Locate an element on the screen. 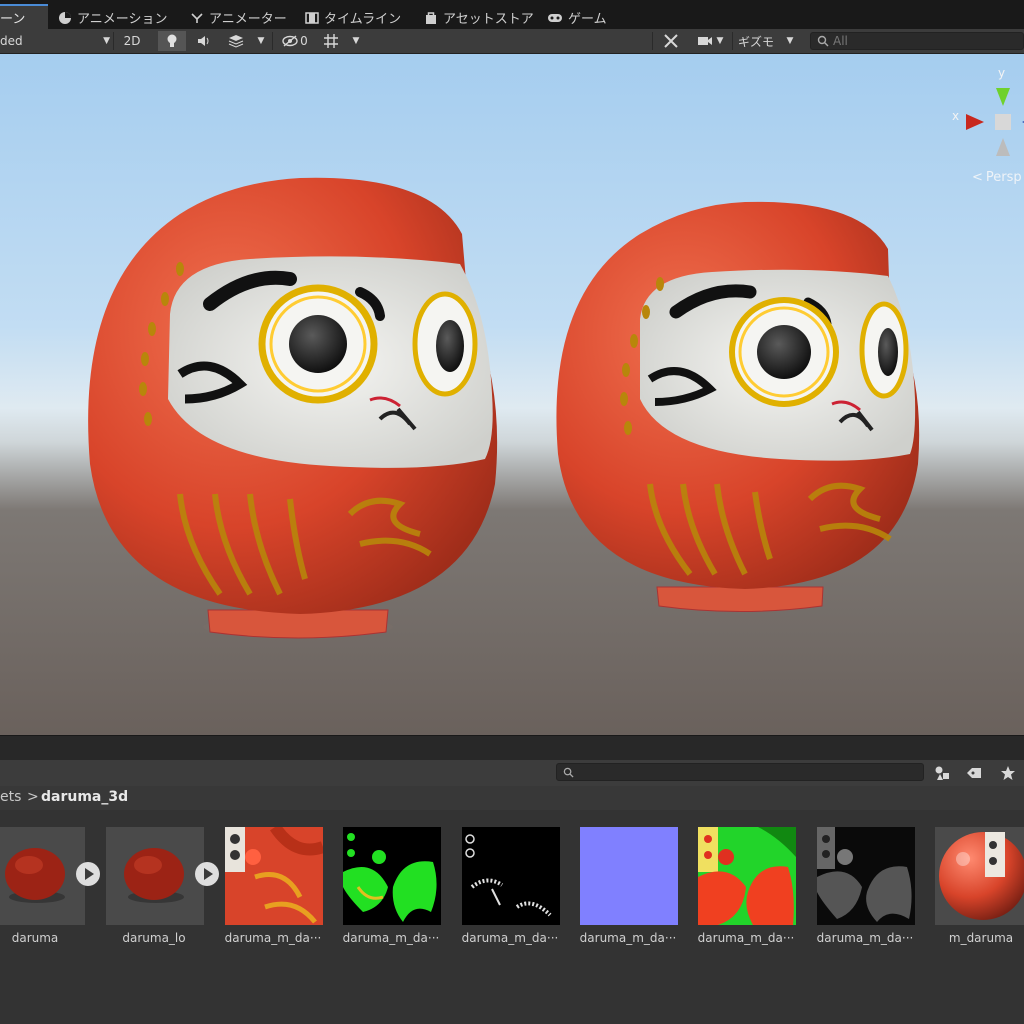 Image resolution: width=1024 pixels, height=1024 pixels. tab-animator-label: アニメーター is located at coordinates (248, 19).